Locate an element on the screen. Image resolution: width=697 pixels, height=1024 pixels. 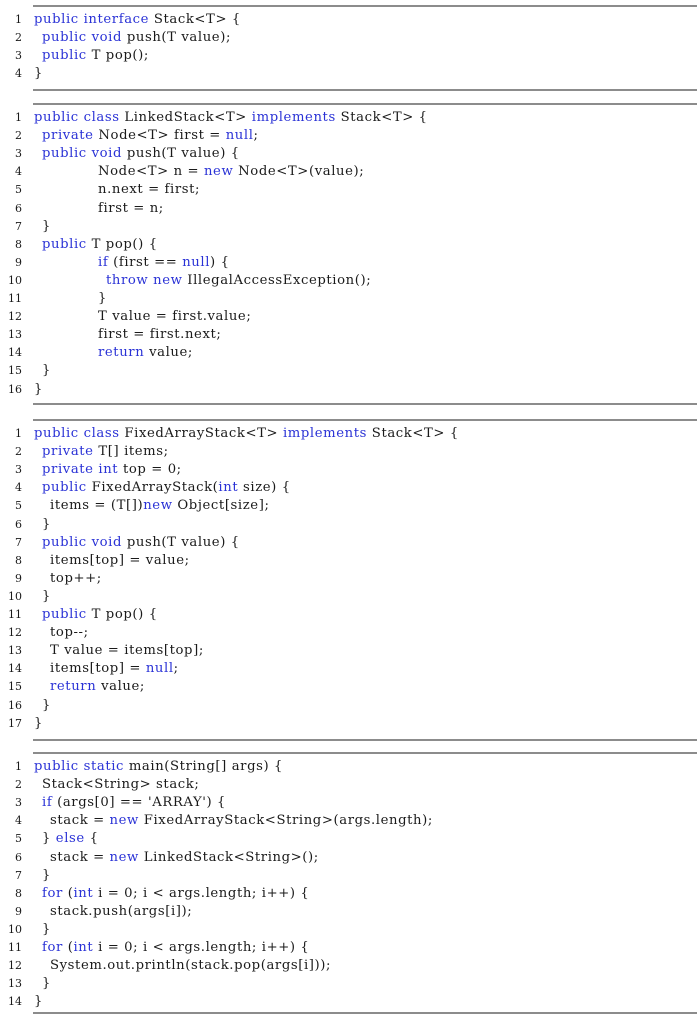
code-token: stack = is located at coordinates (80, 821).